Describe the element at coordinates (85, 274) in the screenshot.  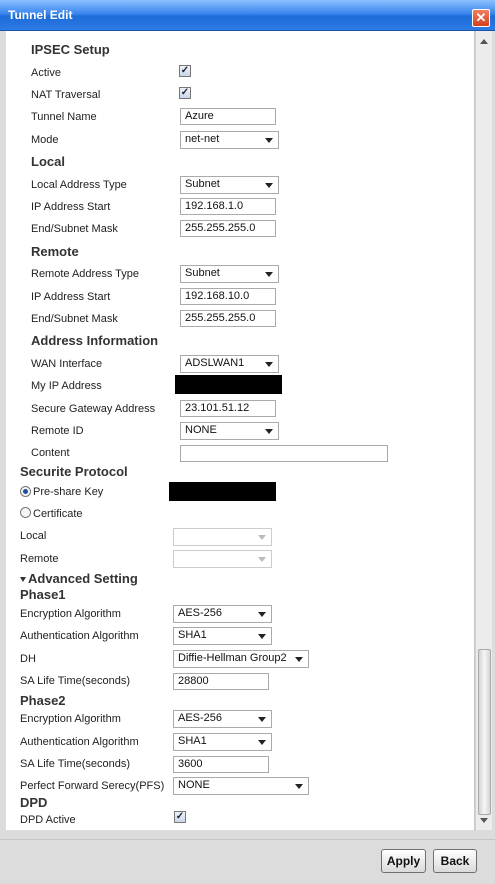
I see `remote-address-type-label: Remote Address Type` at that location.